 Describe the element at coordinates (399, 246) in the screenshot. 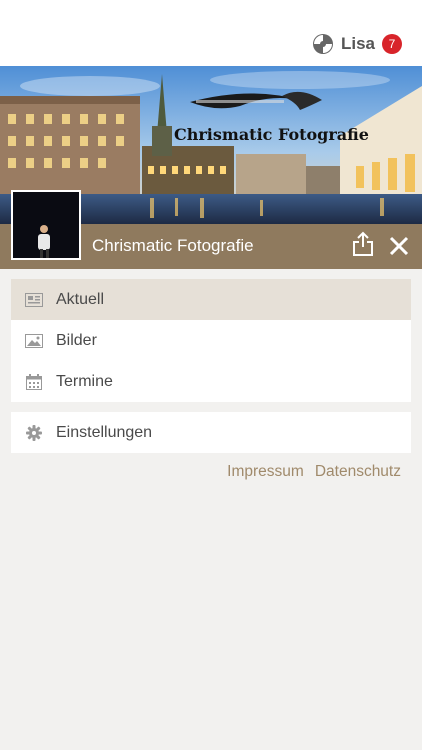

I see `close-icon` at that location.